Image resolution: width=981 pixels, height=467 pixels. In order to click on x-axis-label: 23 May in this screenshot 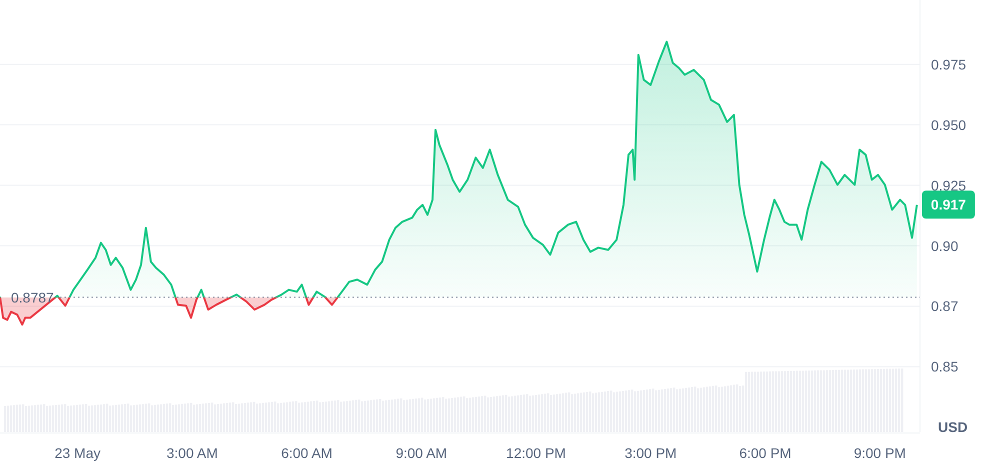, I will do `click(77, 453)`.